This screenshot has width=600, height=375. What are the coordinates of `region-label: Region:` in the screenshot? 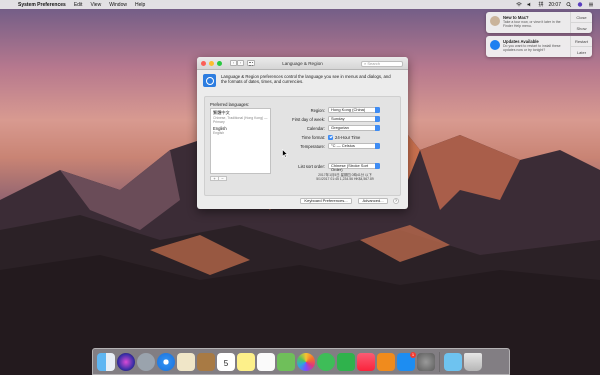 It's located at (317, 110).